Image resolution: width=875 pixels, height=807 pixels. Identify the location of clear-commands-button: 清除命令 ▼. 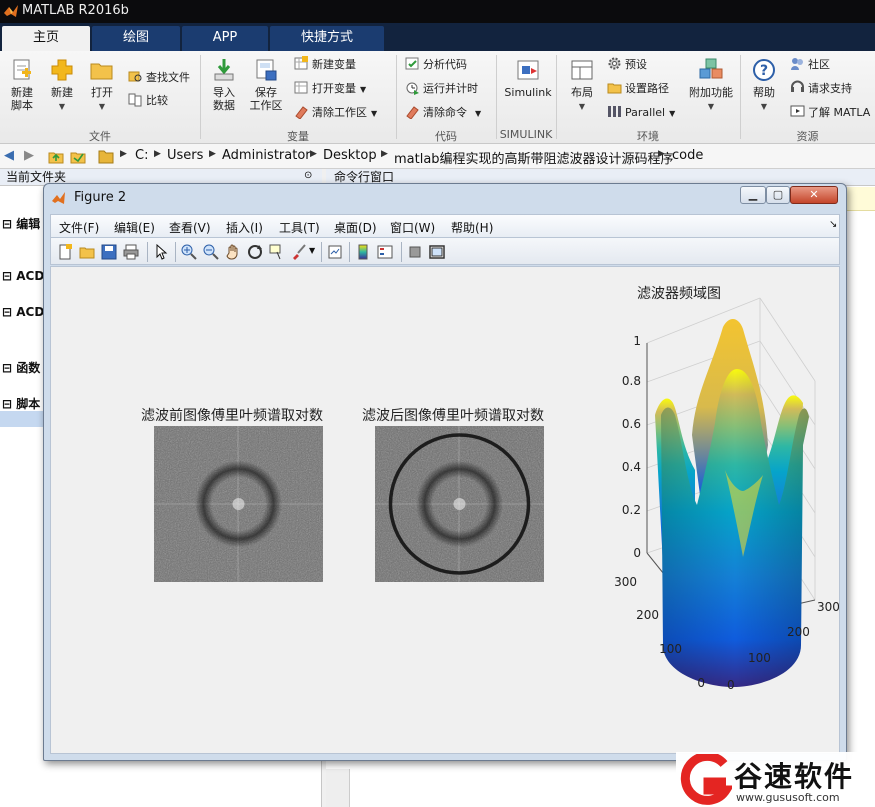
(443, 113).